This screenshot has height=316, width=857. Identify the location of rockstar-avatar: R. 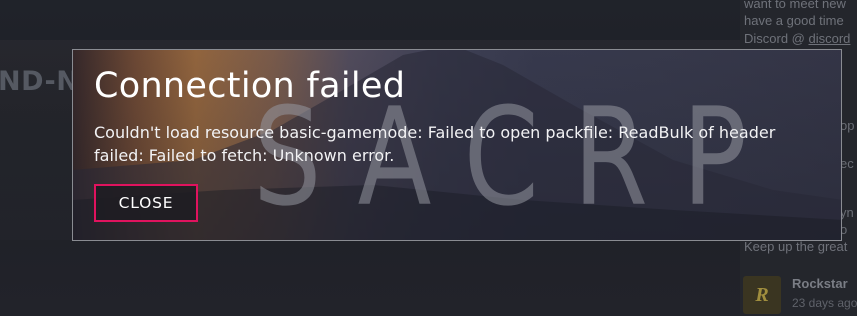
(762, 295).